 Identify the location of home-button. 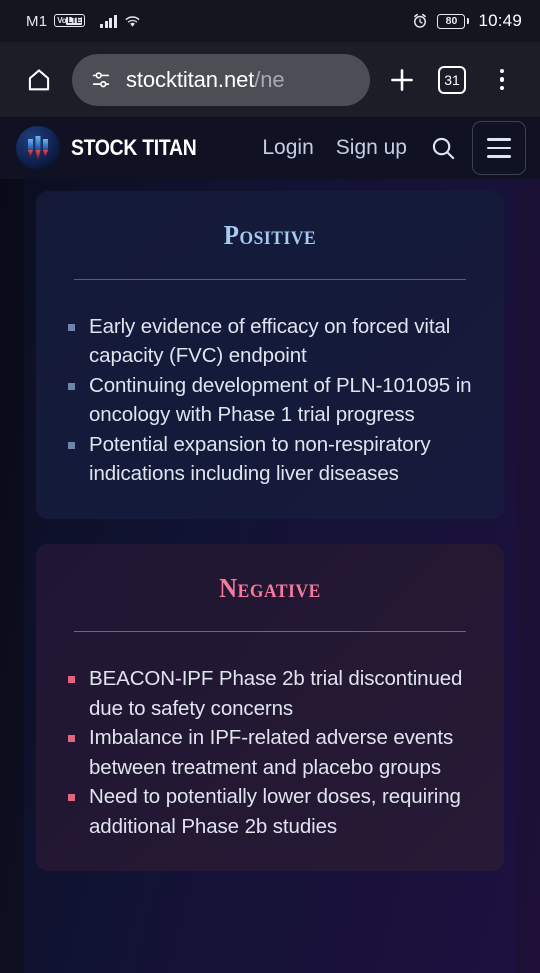
(39, 80).